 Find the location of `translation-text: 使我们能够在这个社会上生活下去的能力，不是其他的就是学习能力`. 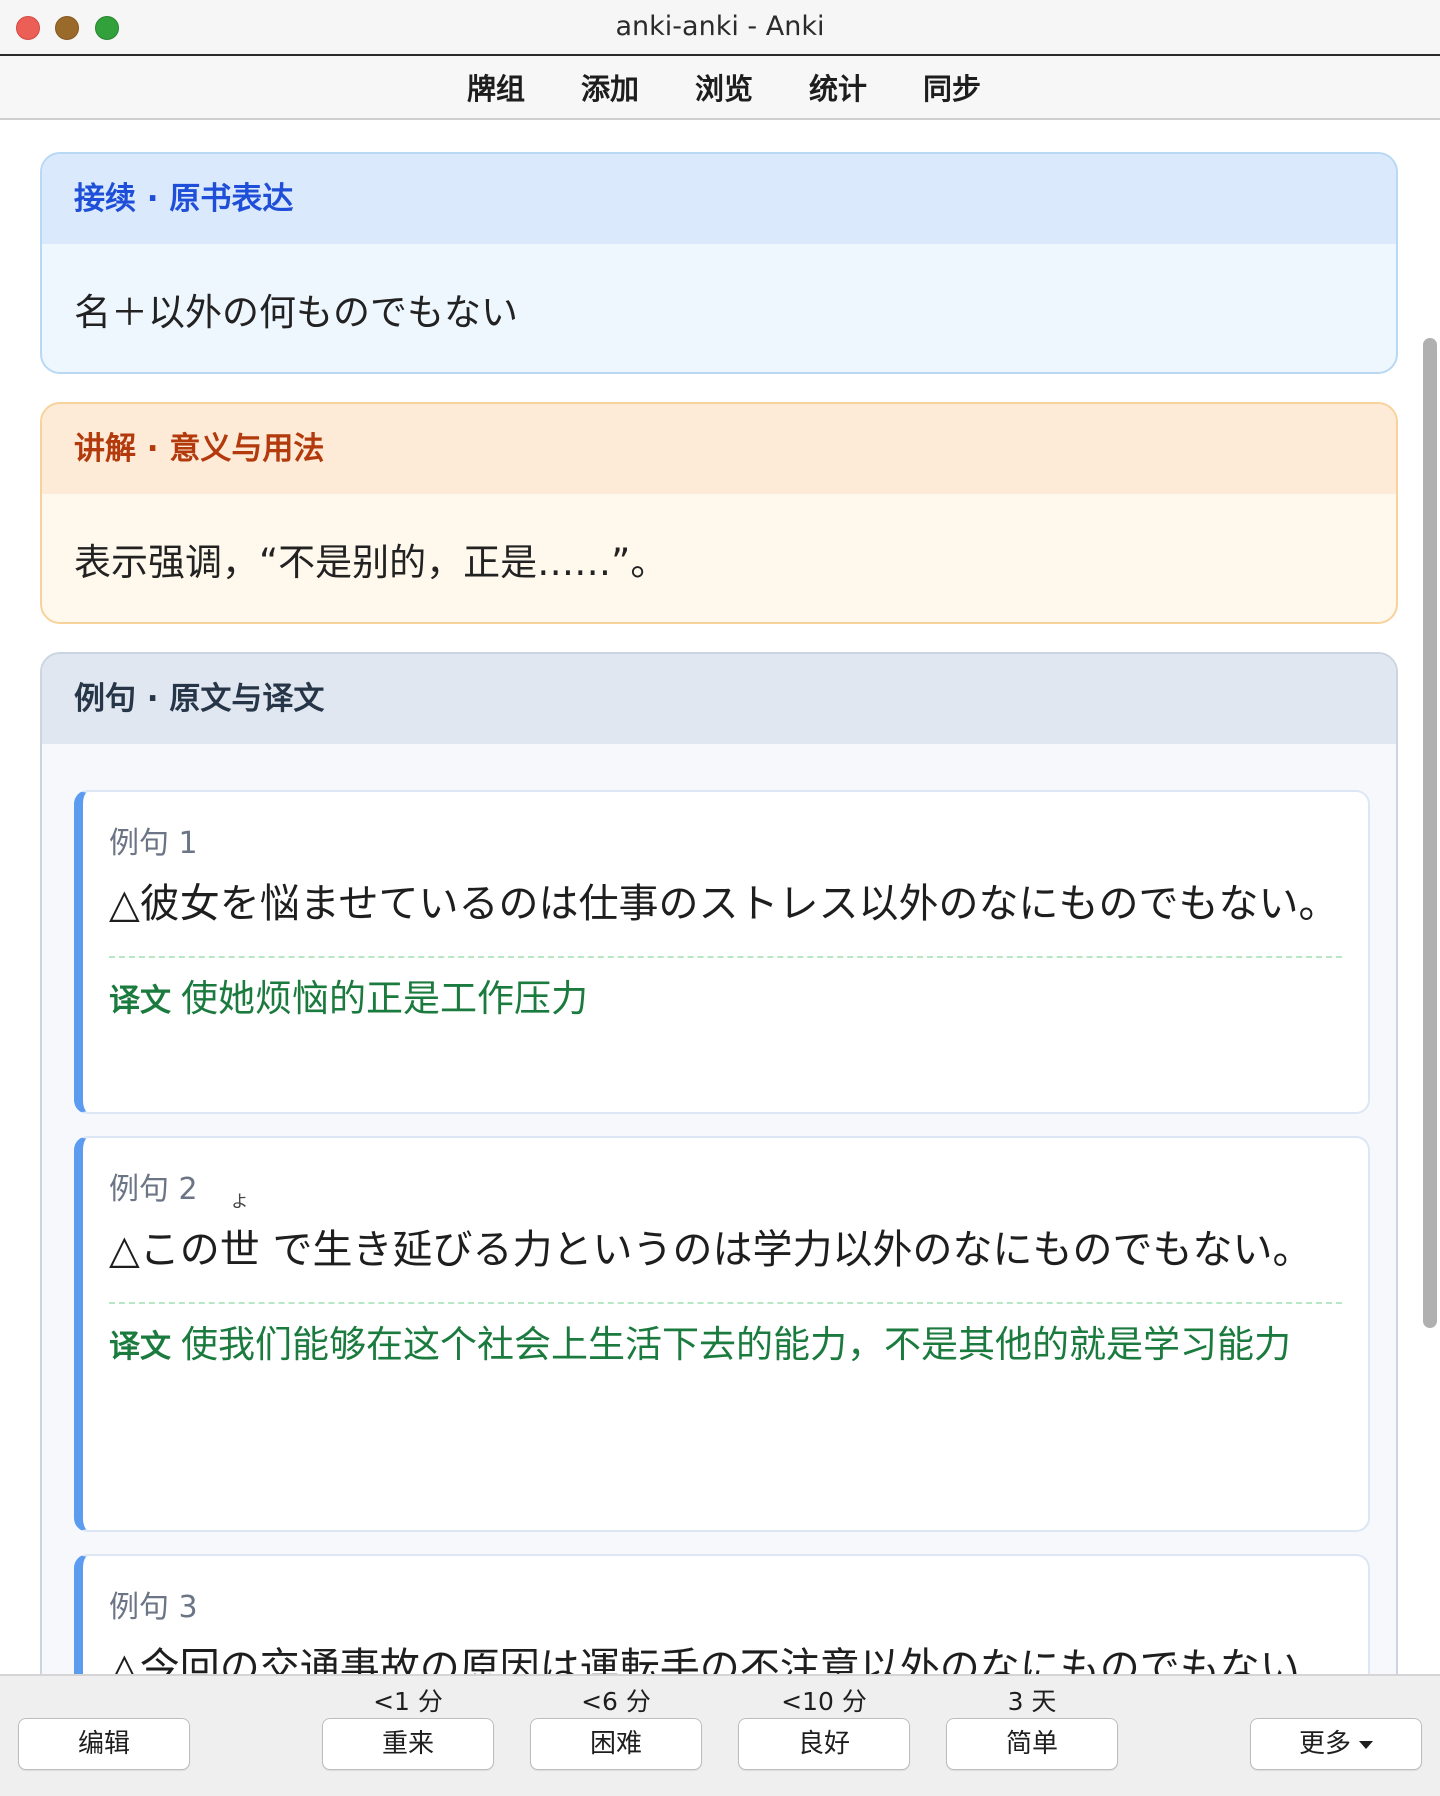

translation-text: 使我们能够在这个社会上生活下去的能力，不是其他的就是学习能力 is located at coordinates (736, 1344).